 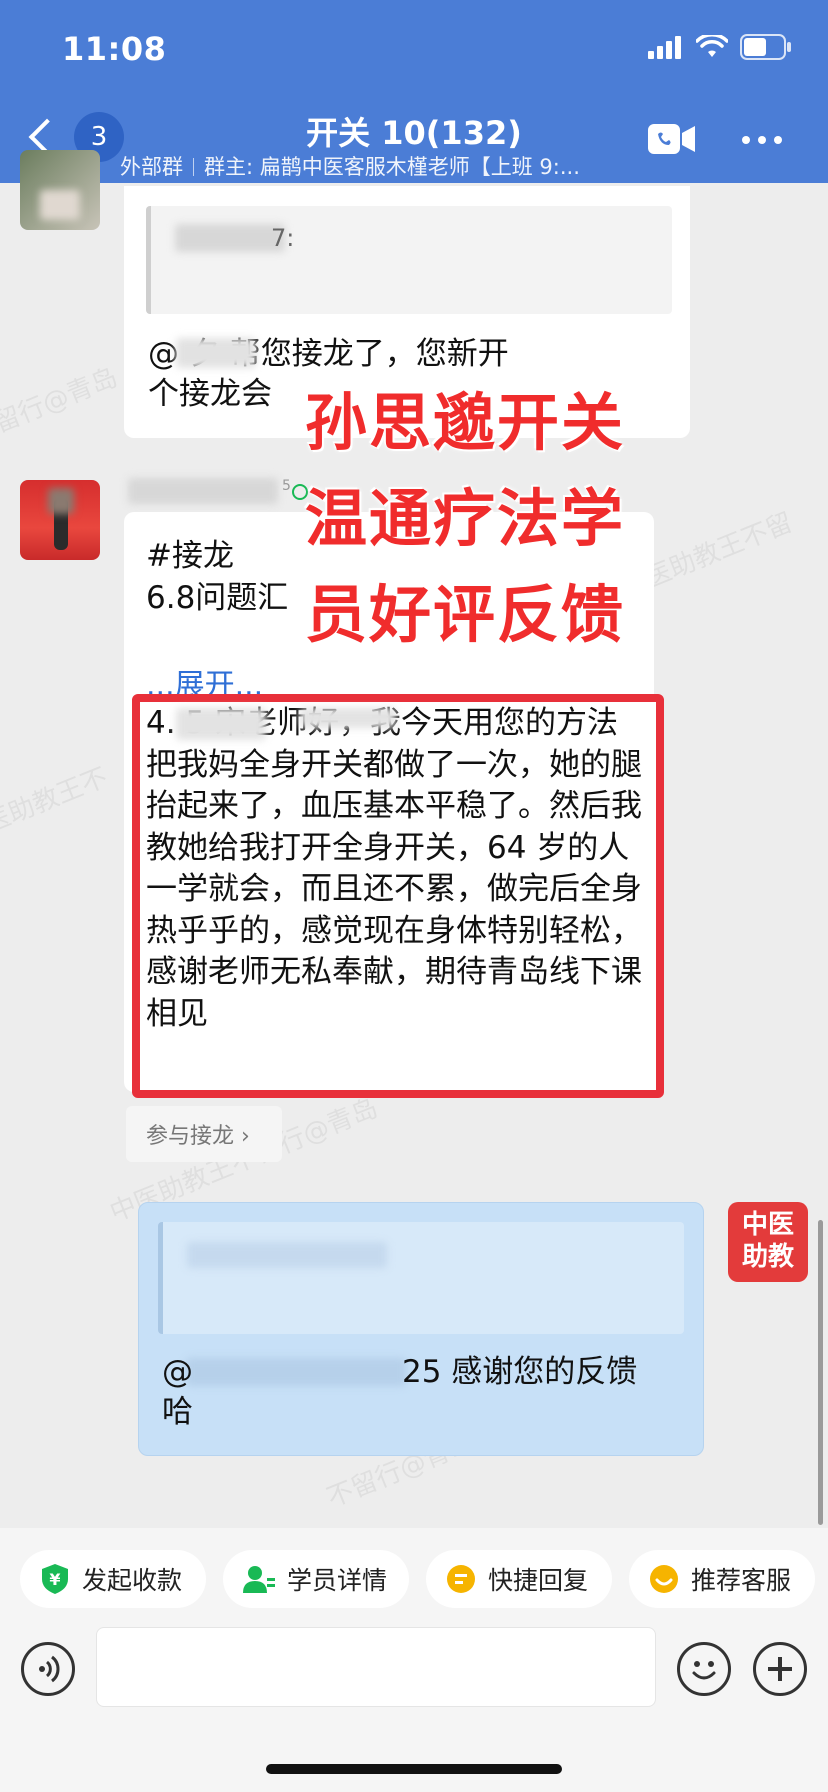 I want to click on message-input, so click(x=376, y=1667).